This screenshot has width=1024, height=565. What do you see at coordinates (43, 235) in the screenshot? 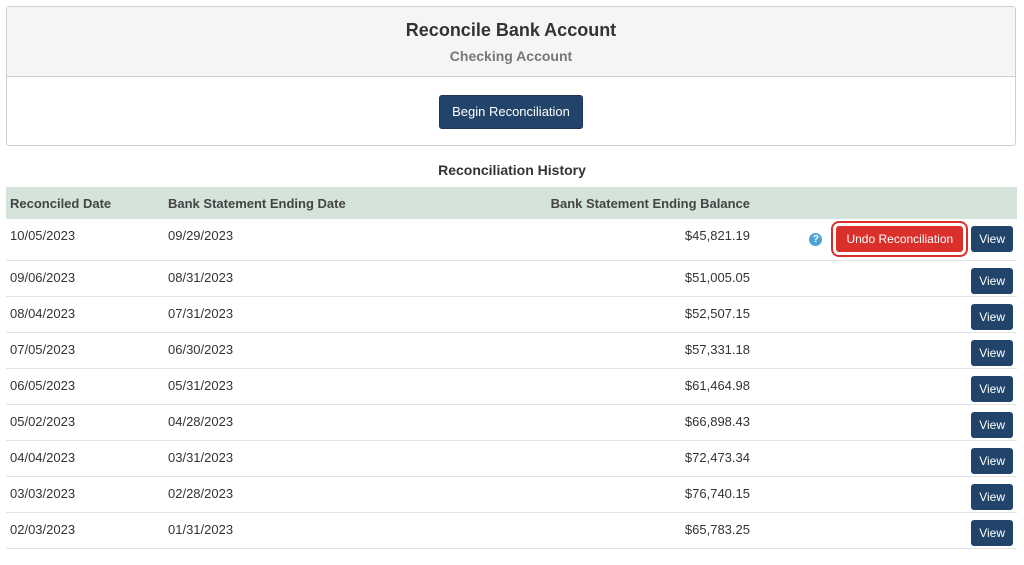
I see `reconciled-date-cell: 10/05/2023` at bounding box center [43, 235].